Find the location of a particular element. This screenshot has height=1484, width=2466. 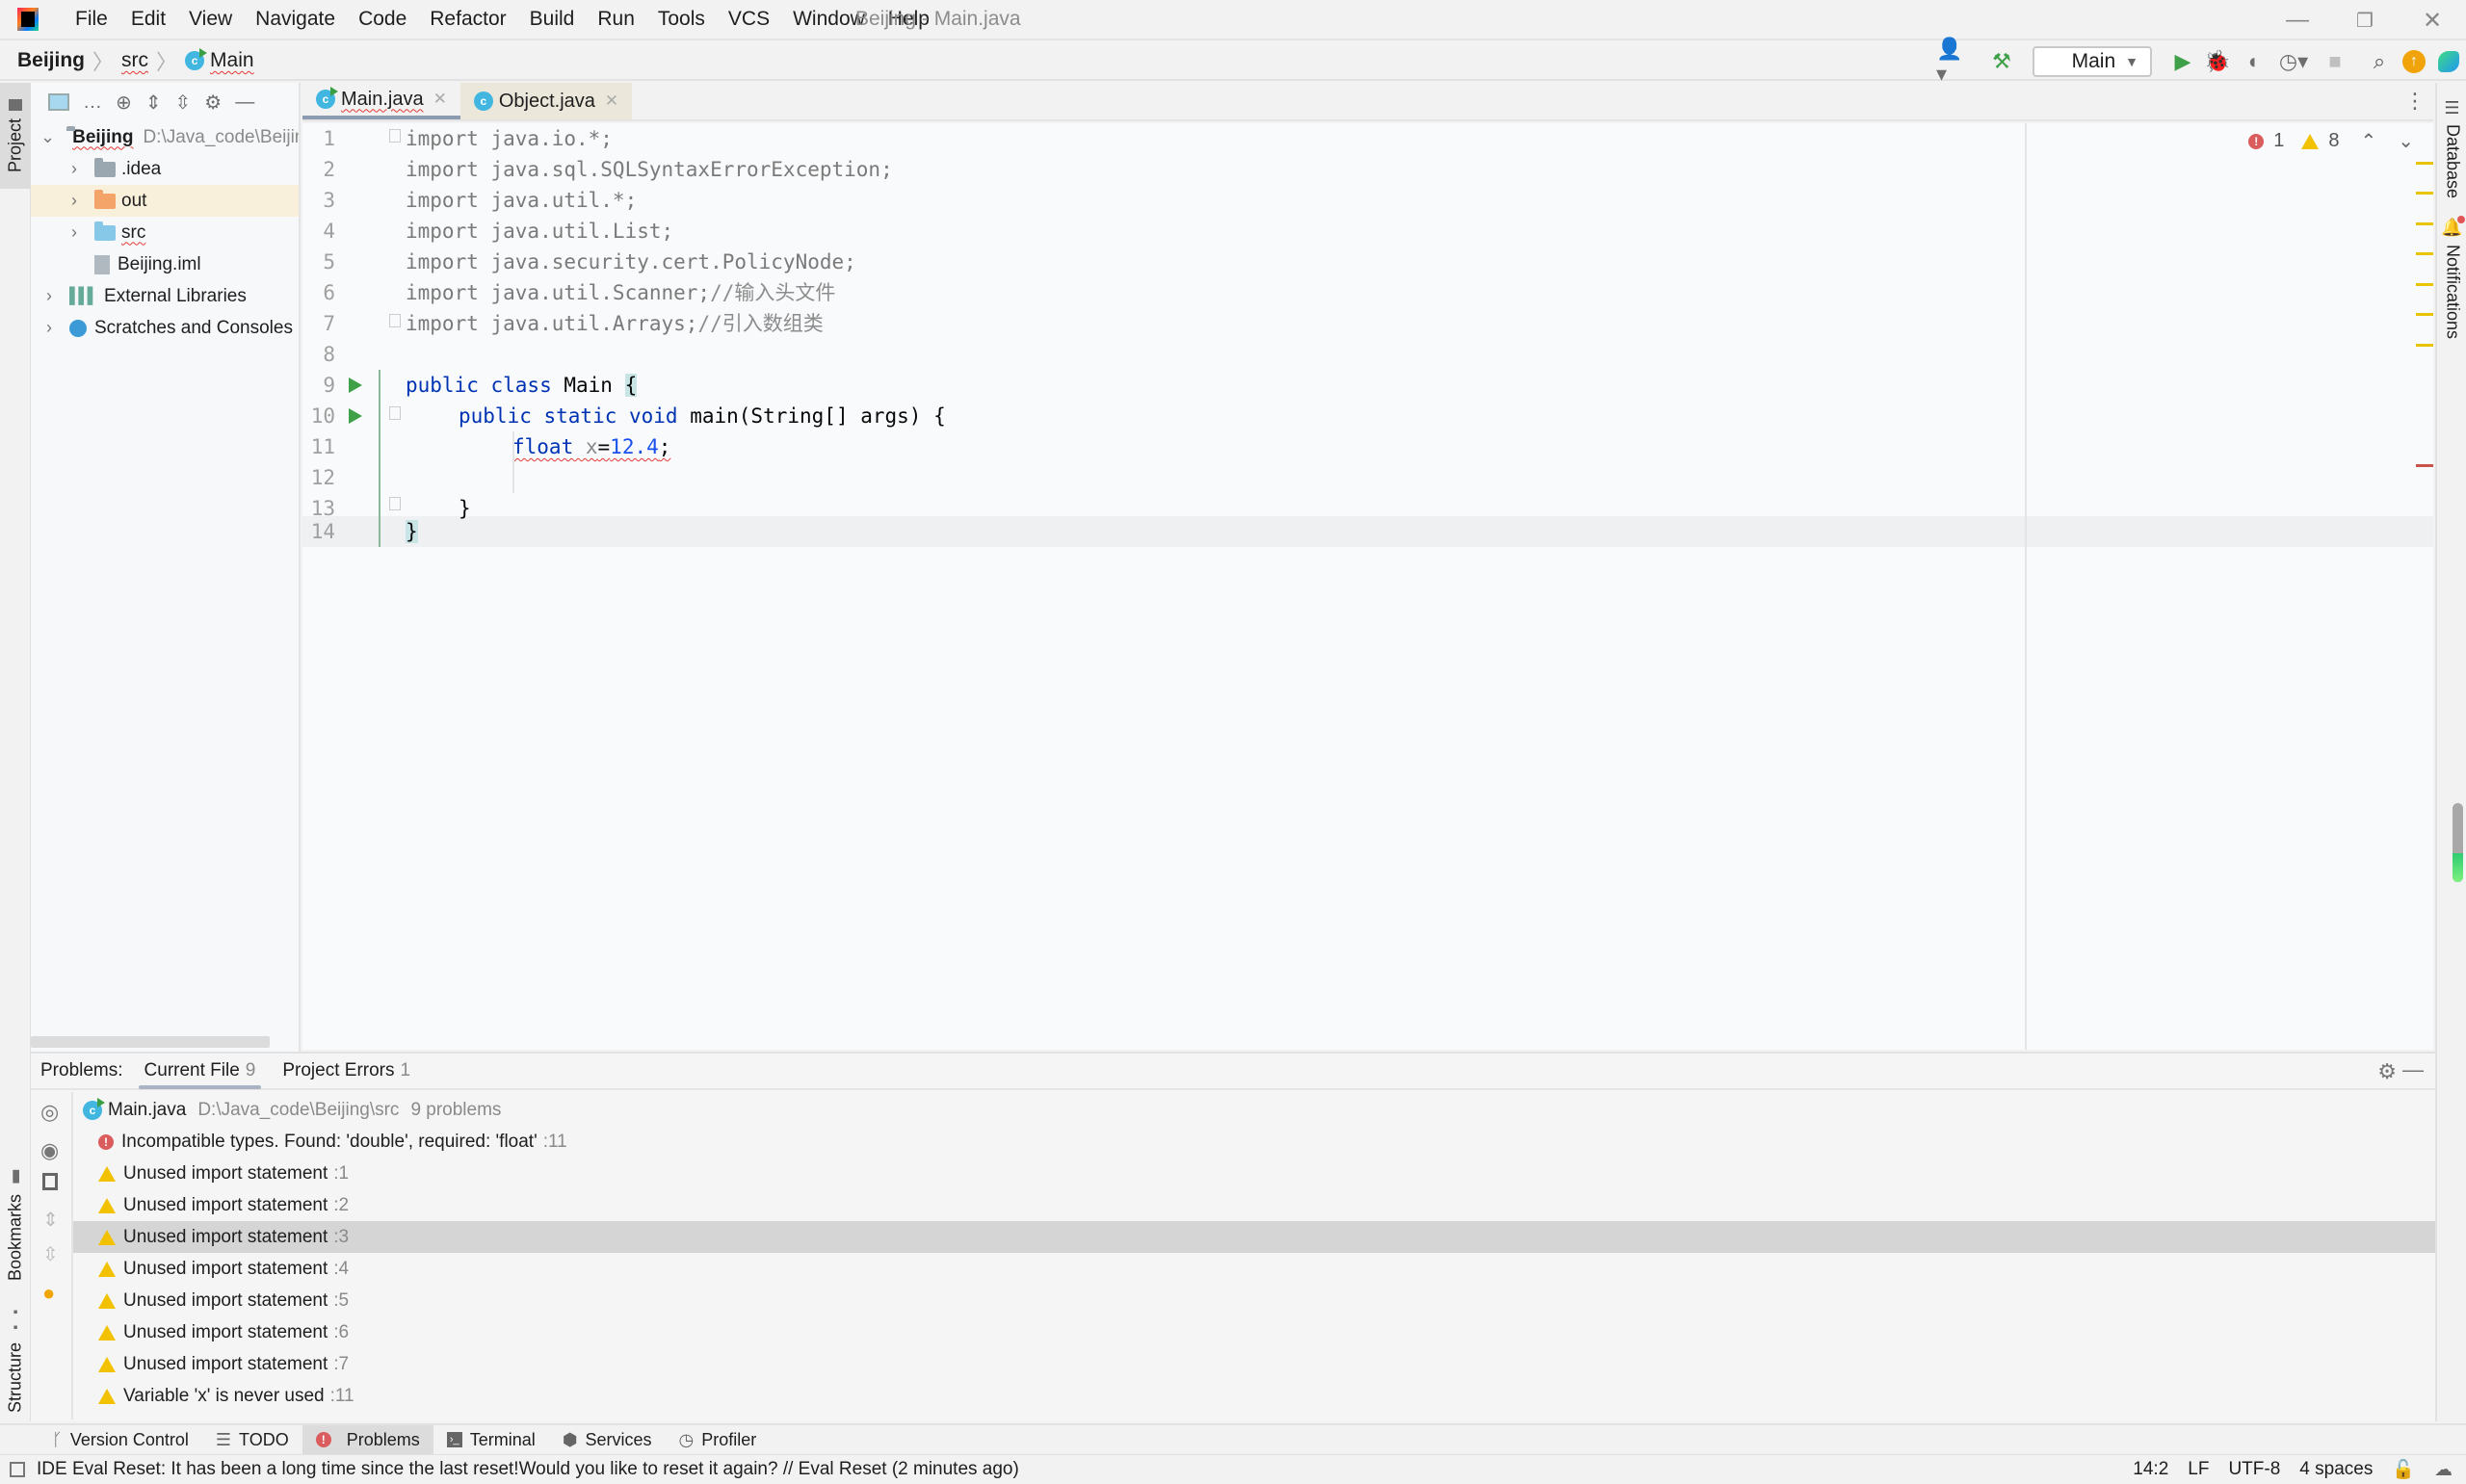

menu-vcs: VCS is located at coordinates (749, 19).